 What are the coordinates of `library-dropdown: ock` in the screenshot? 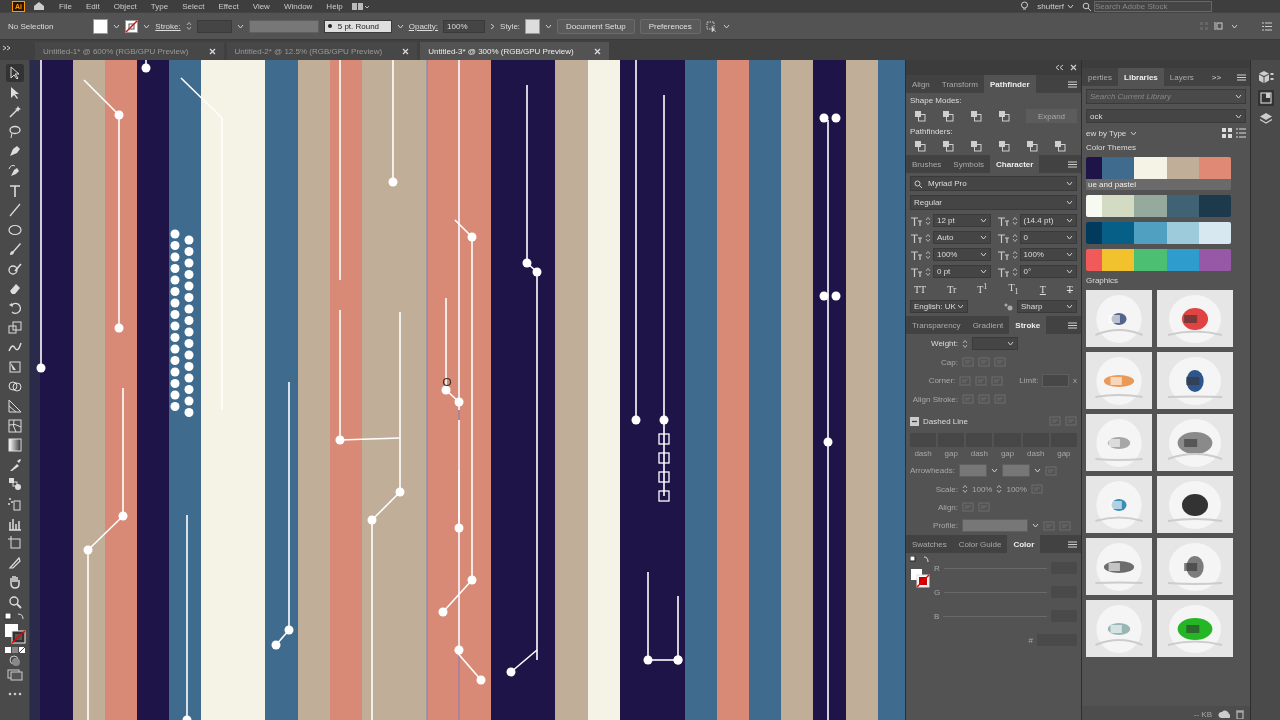 It's located at (1166, 116).